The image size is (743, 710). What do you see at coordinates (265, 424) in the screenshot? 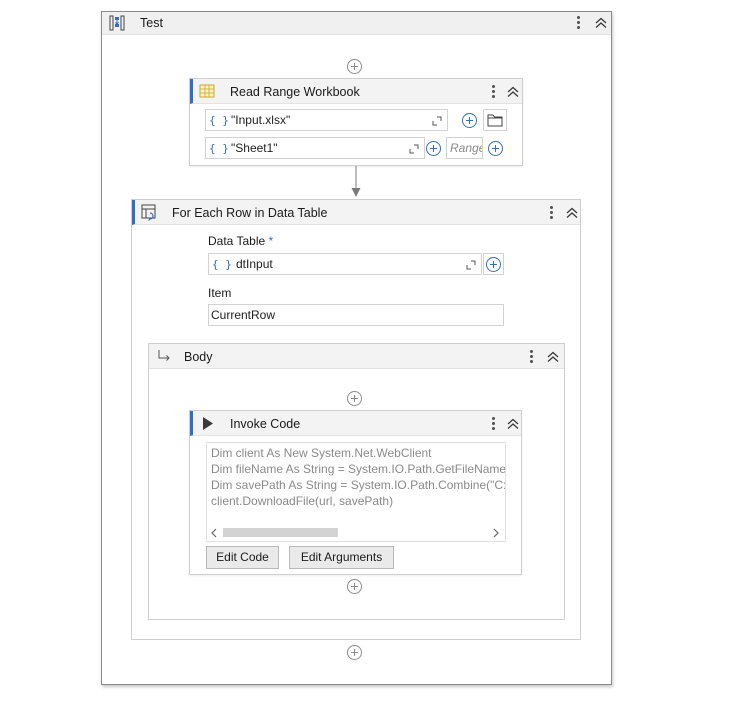
I see `invoke-code-title: Invoke Code` at bounding box center [265, 424].